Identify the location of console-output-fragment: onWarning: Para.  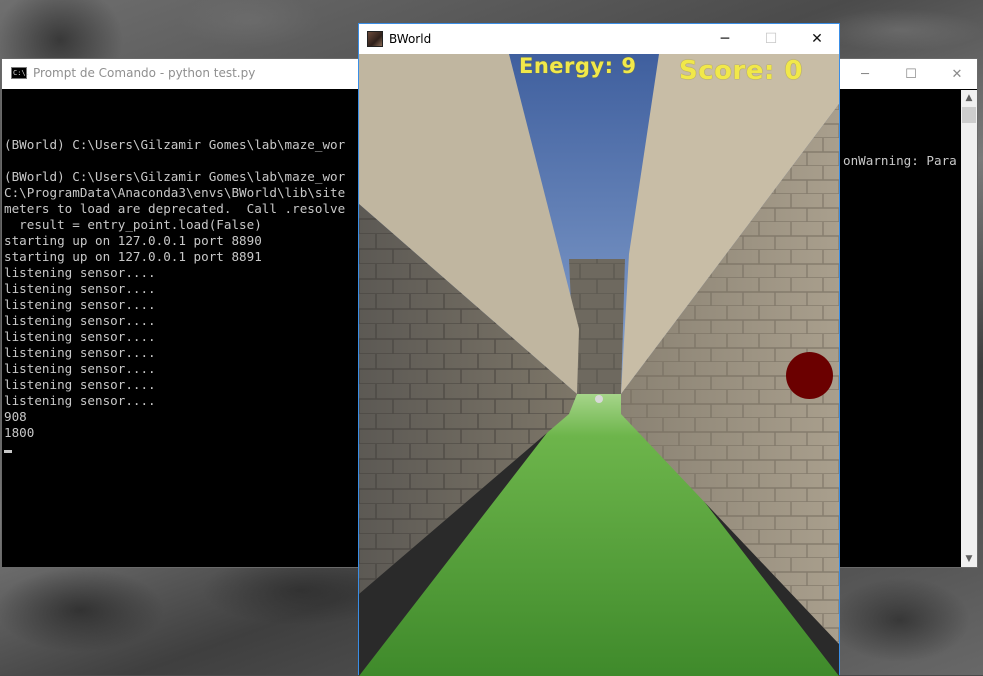
(900, 160).